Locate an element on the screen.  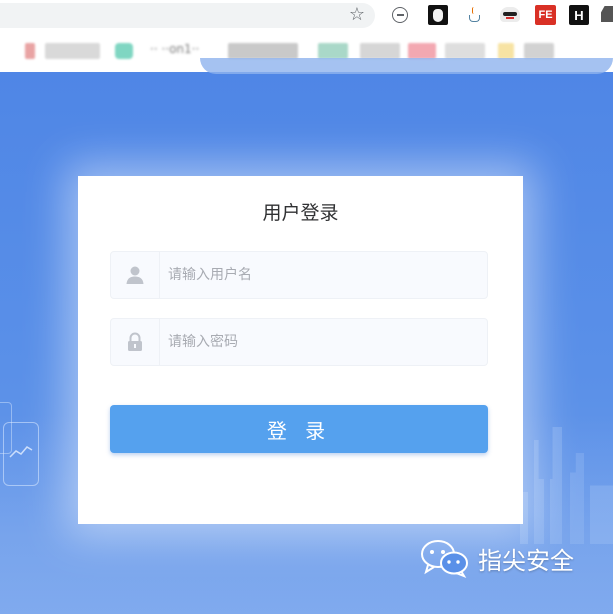
password-field is located at coordinates (299, 342).